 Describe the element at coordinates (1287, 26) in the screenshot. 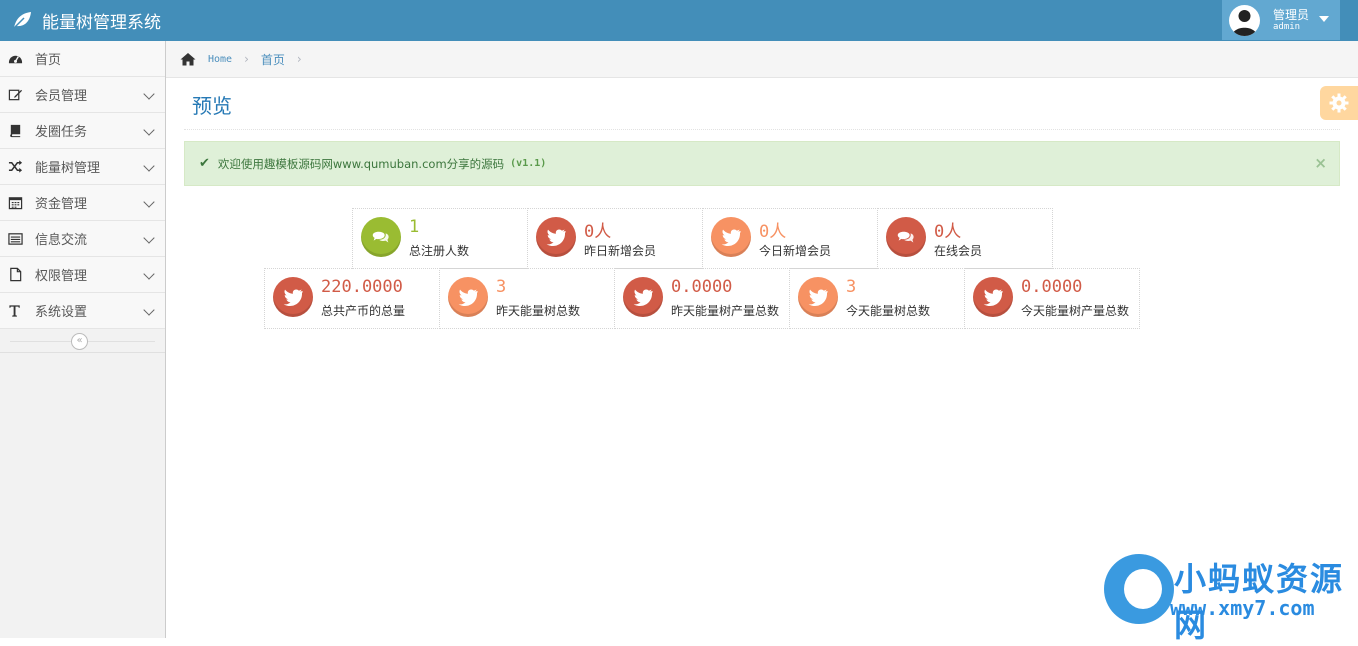

I see `user-name: admin` at that location.